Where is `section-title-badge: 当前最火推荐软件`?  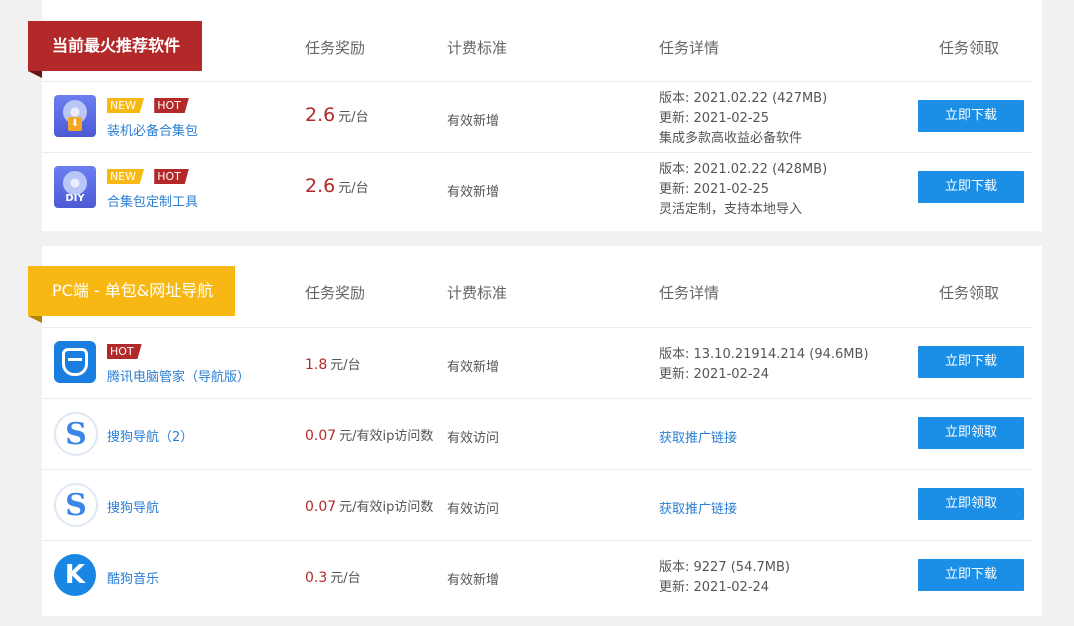 section-title-badge: 当前最火推荐软件 is located at coordinates (115, 49).